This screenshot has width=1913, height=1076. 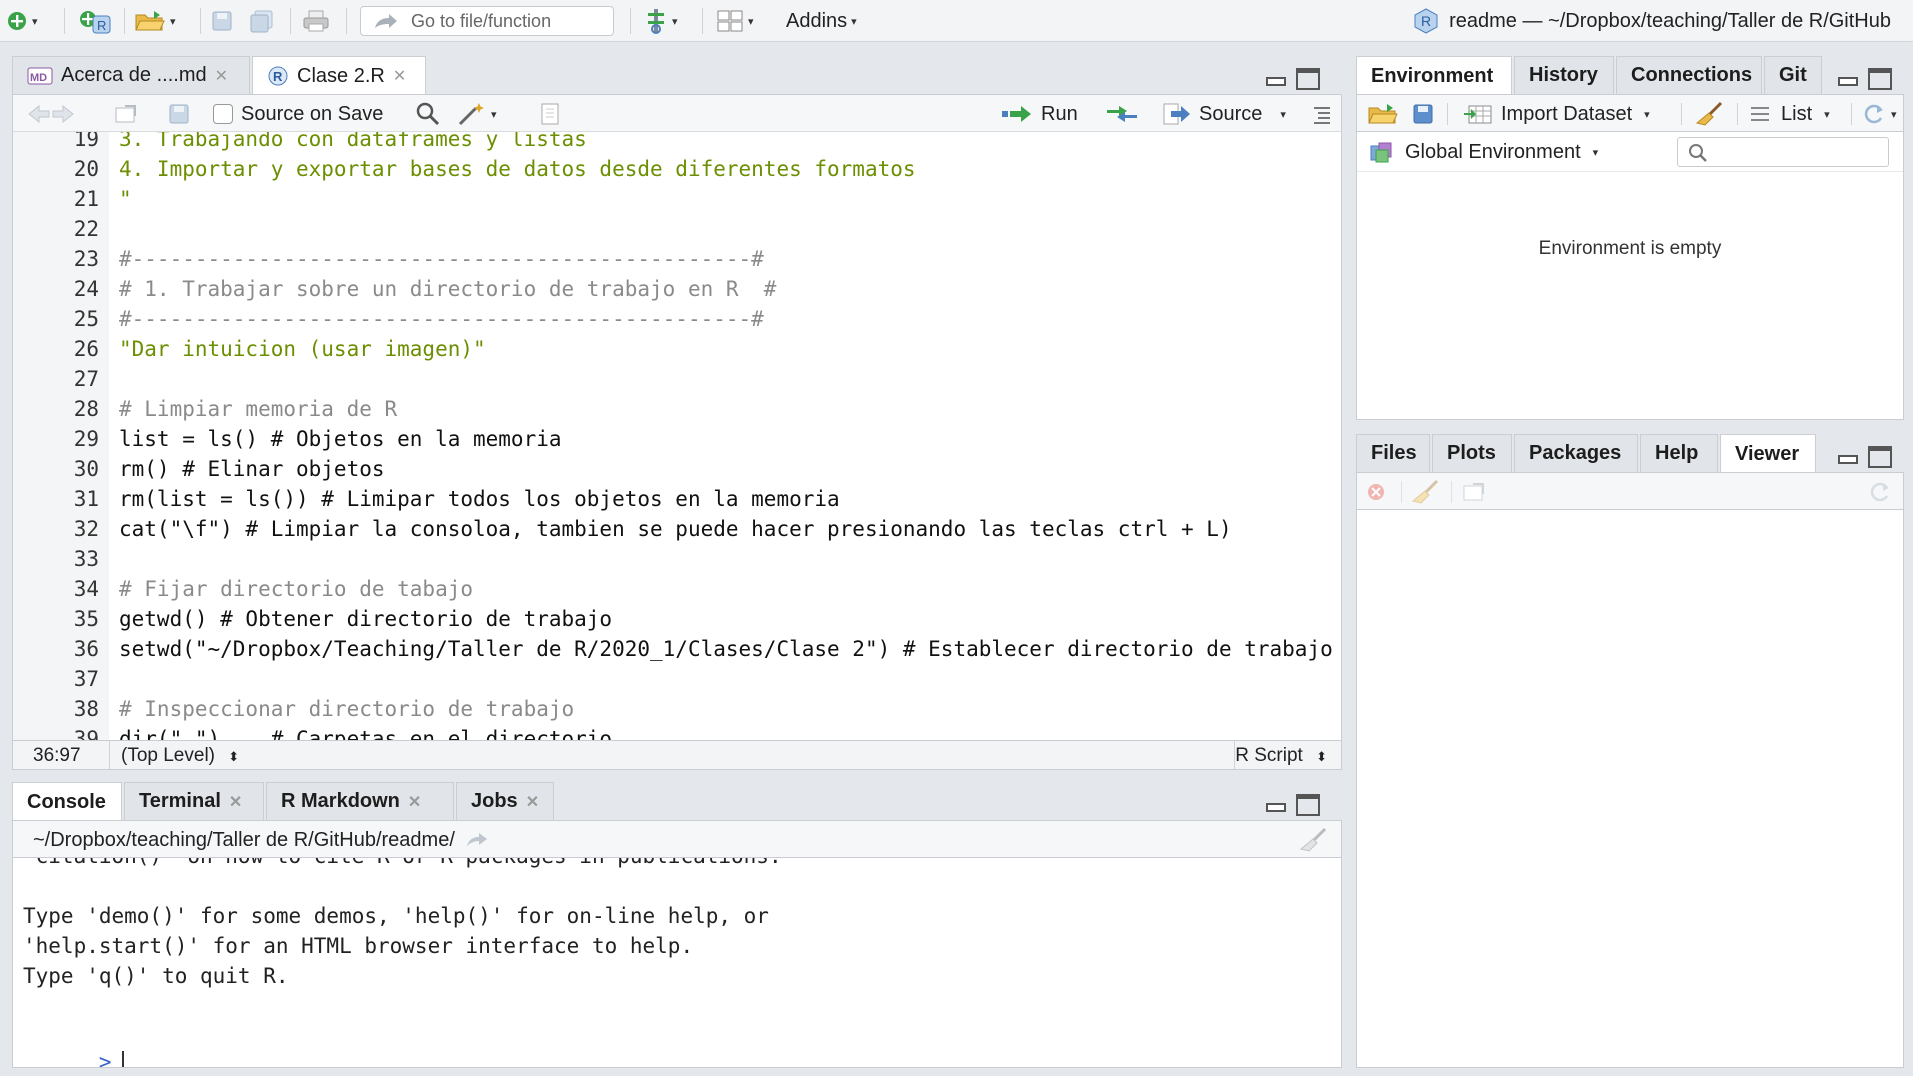 I want to click on run-button: Run, so click(x=1039, y=114).